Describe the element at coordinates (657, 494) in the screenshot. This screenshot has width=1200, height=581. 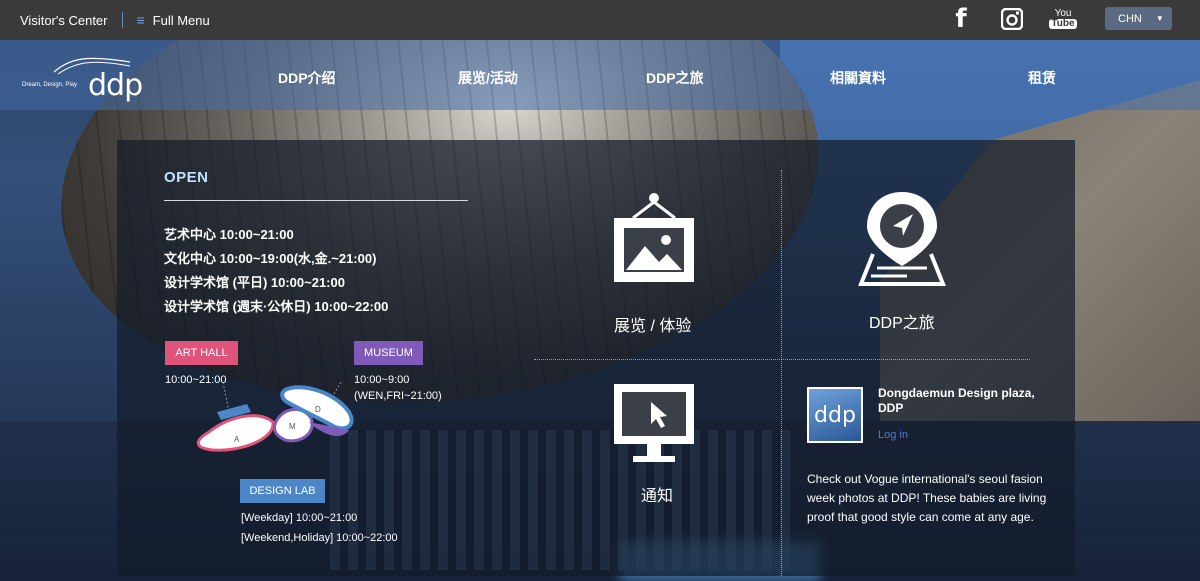
I see `notice-label: 通知` at that location.